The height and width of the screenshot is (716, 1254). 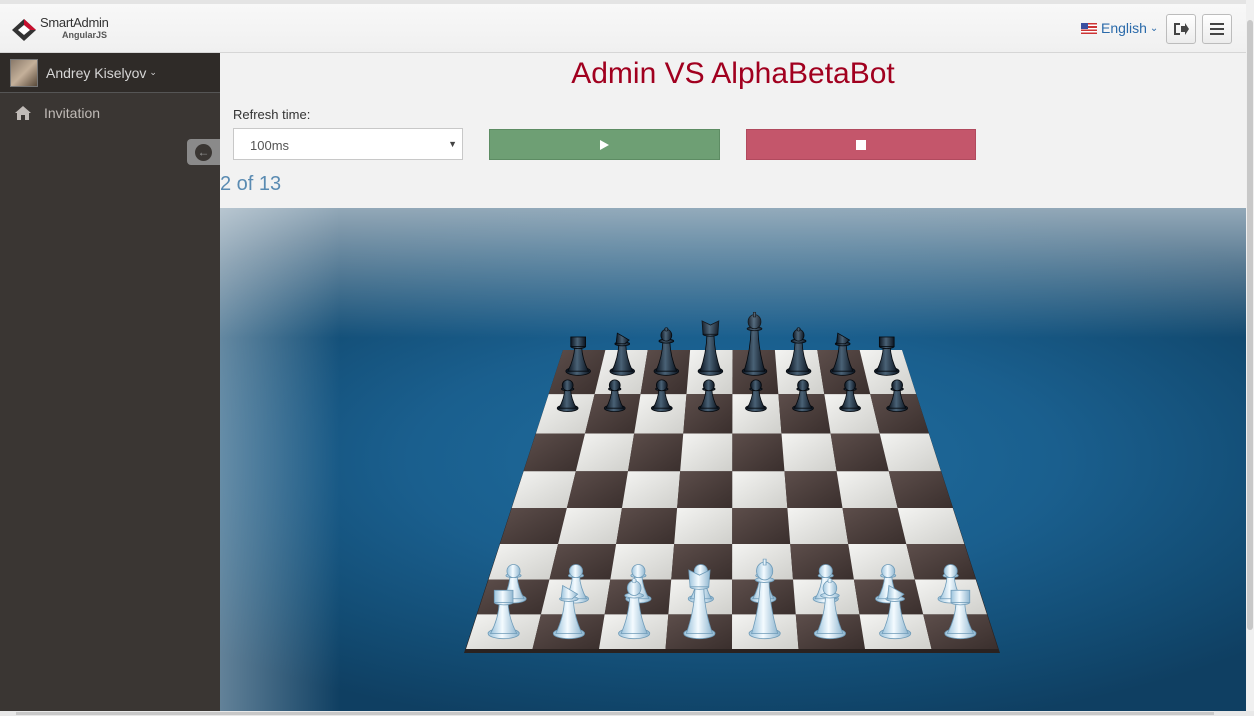 I want to click on user-name: Andrey Kiselyov, so click(x=96, y=72).